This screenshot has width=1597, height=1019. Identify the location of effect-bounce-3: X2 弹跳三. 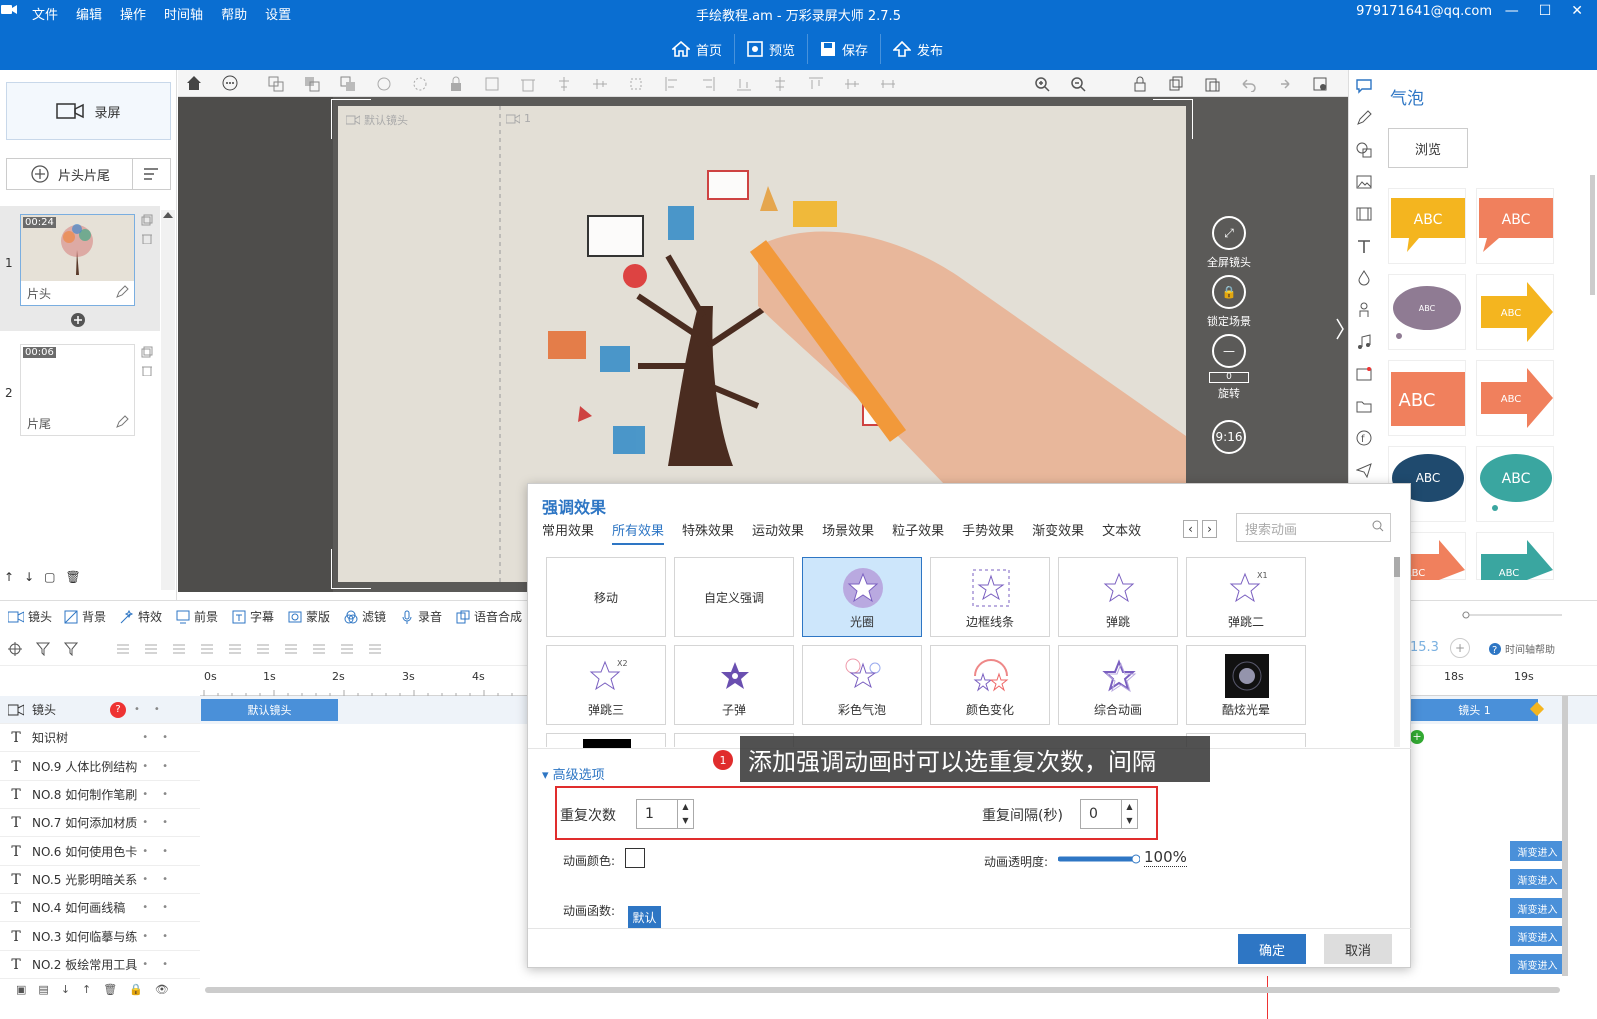
(606, 685).